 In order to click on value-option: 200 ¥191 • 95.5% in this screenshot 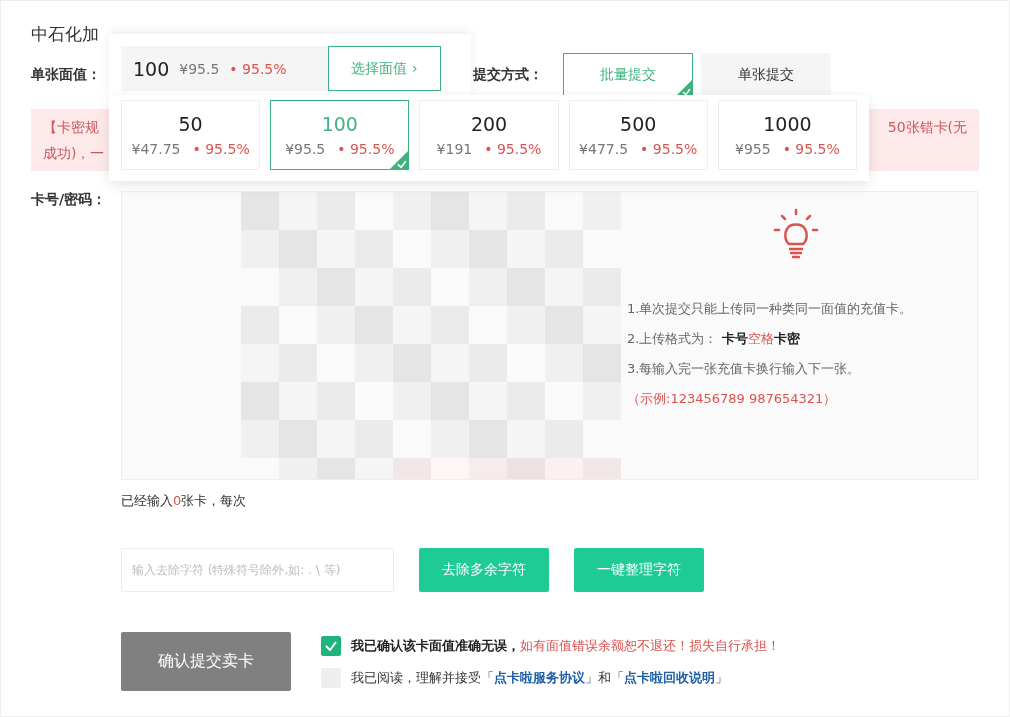, I will do `click(489, 135)`.